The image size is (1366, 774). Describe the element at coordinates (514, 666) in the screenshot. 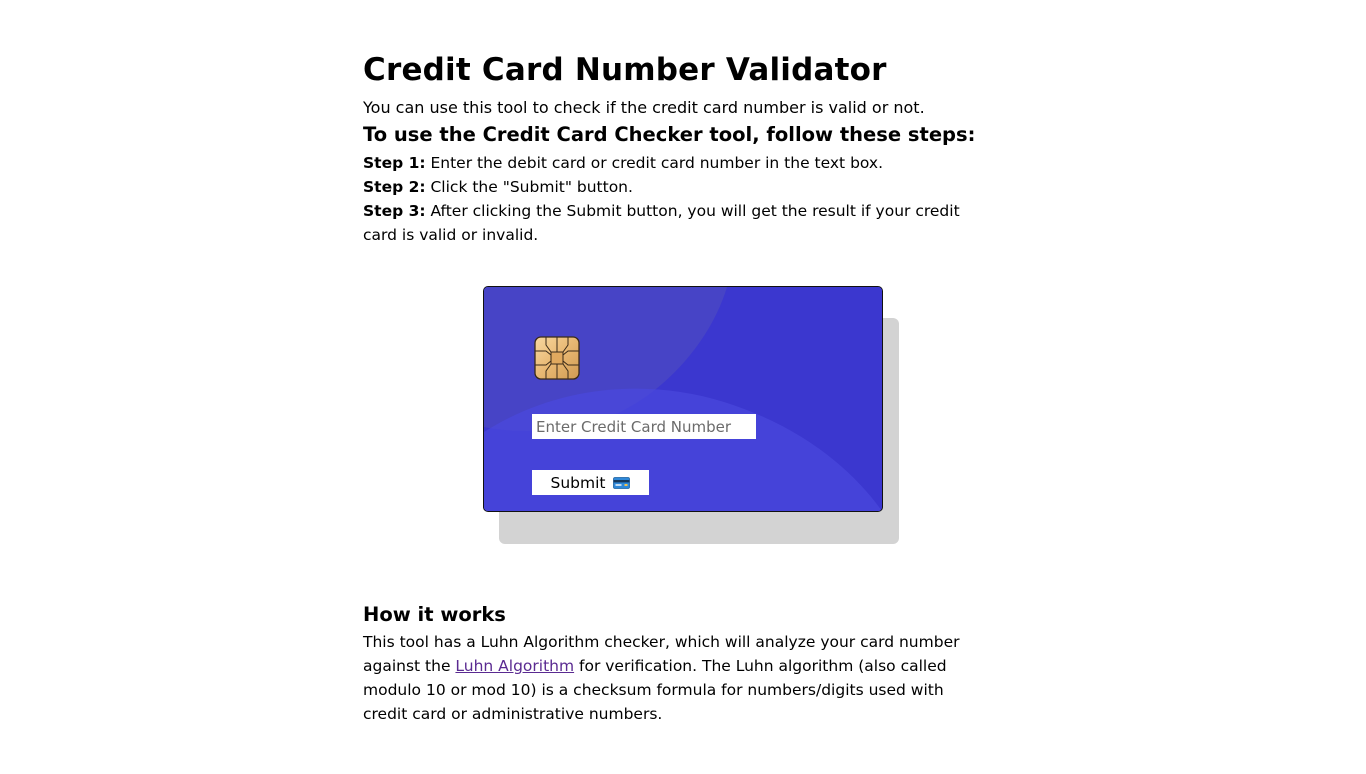

I see `luhn-algorithm-link: Luhn Algorithm` at that location.